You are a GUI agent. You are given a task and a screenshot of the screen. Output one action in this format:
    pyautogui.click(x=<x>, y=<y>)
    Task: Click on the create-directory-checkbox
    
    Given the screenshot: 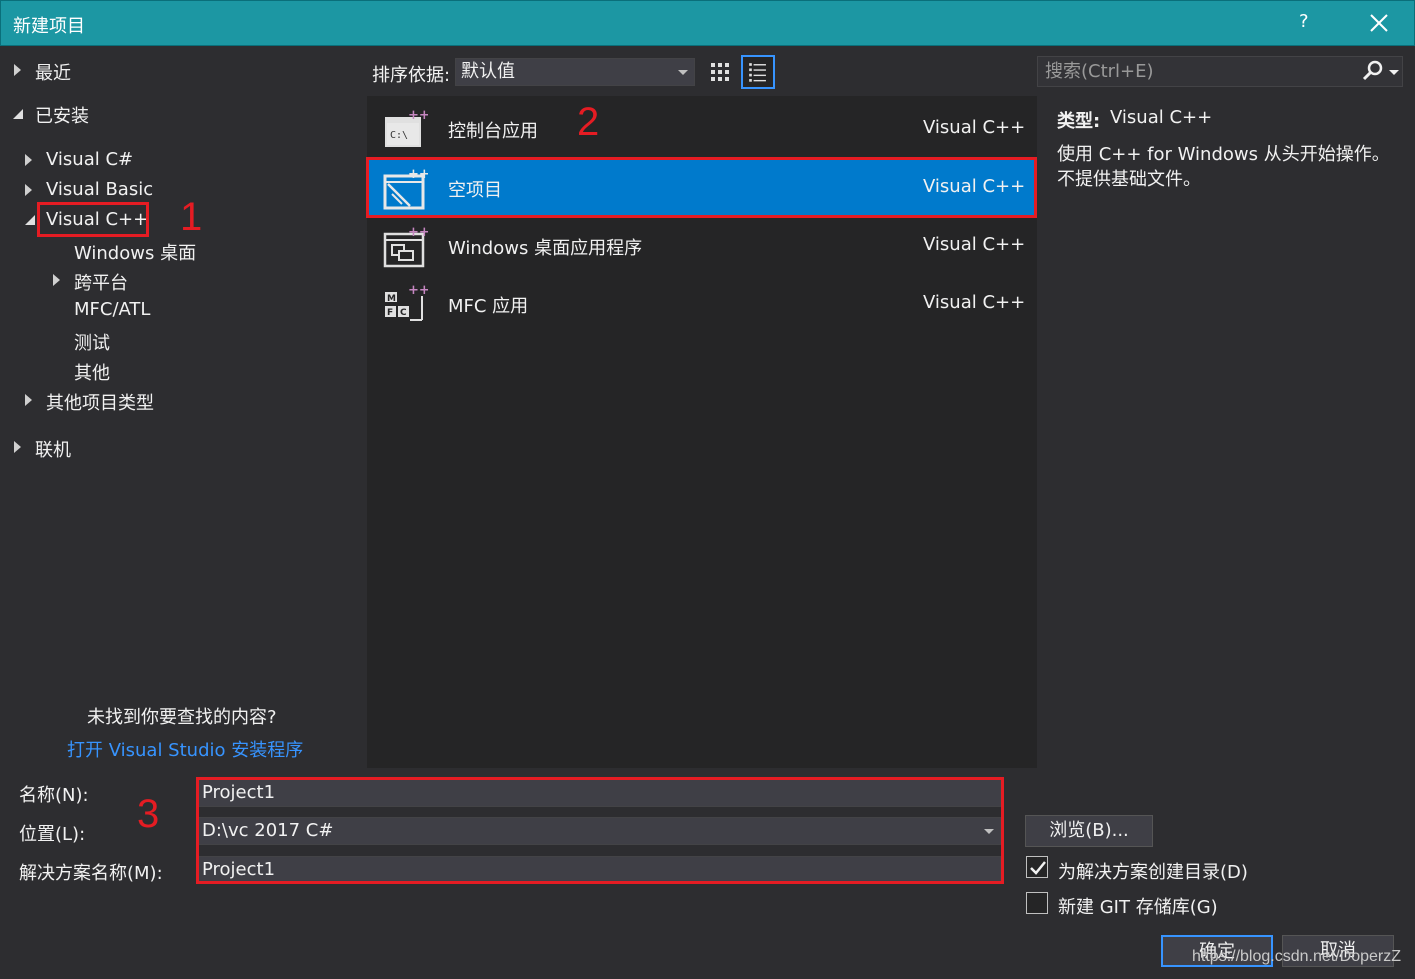 What is the action you would take?
    pyautogui.click(x=1037, y=867)
    